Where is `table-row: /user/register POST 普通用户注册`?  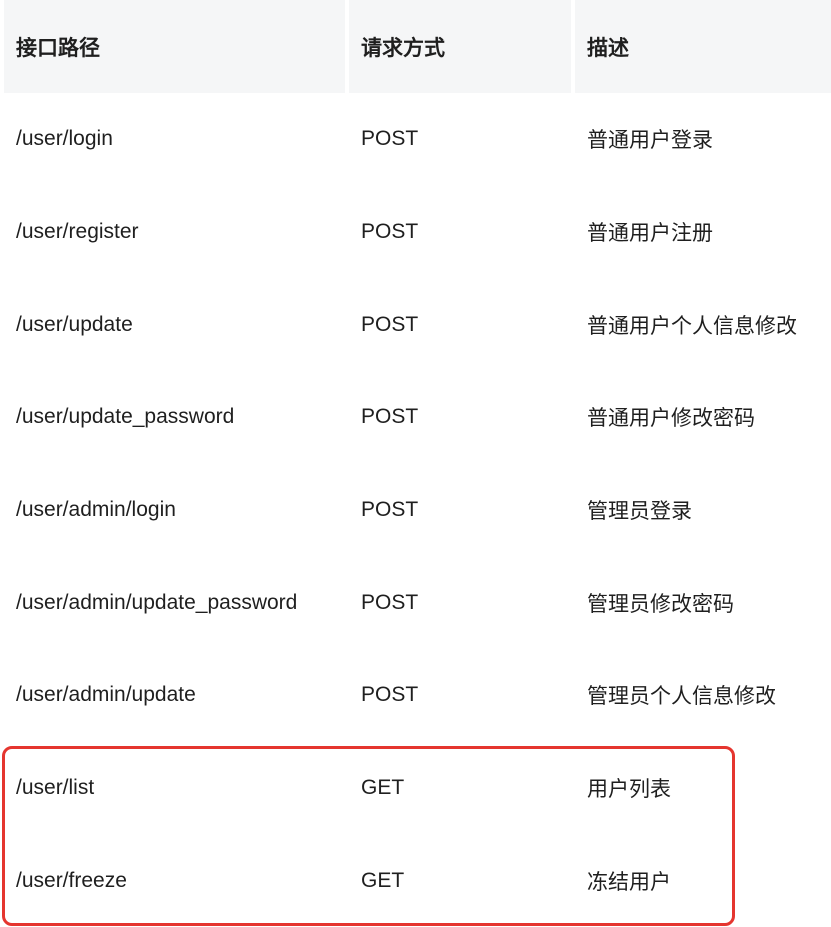
table-row: /user/register POST 普通用户注册 is located at coordinates (417, 232).